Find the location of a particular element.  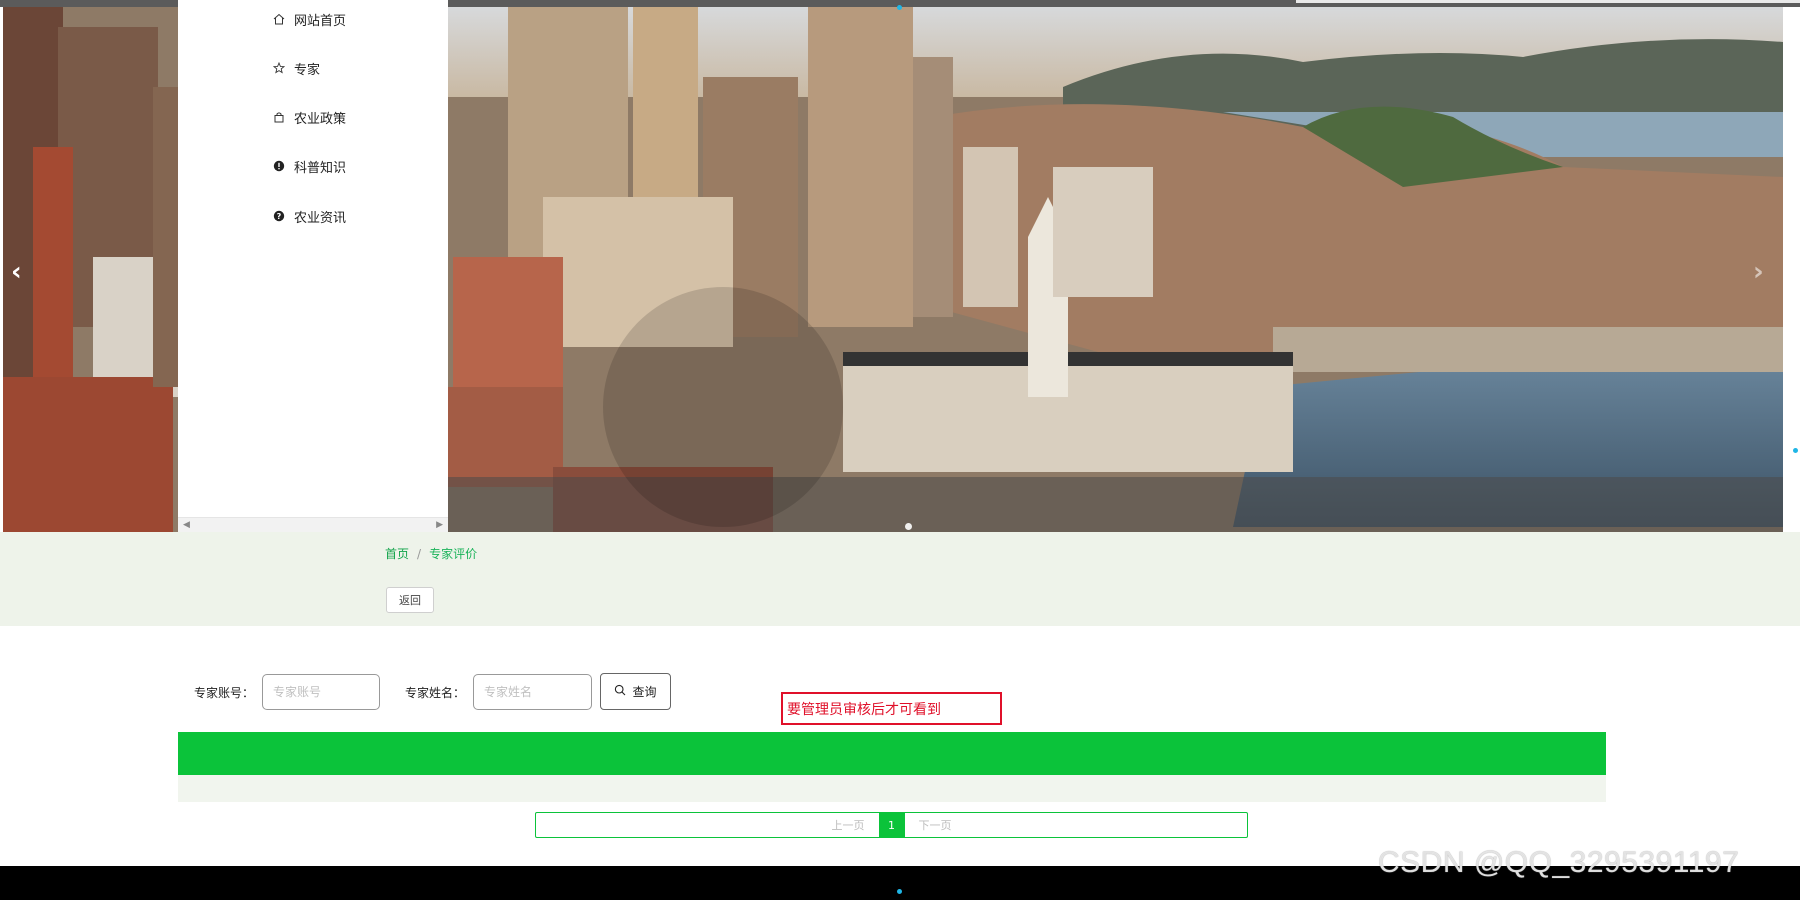

menu-item-experts: 专家 is located at coordinates (296, 68).